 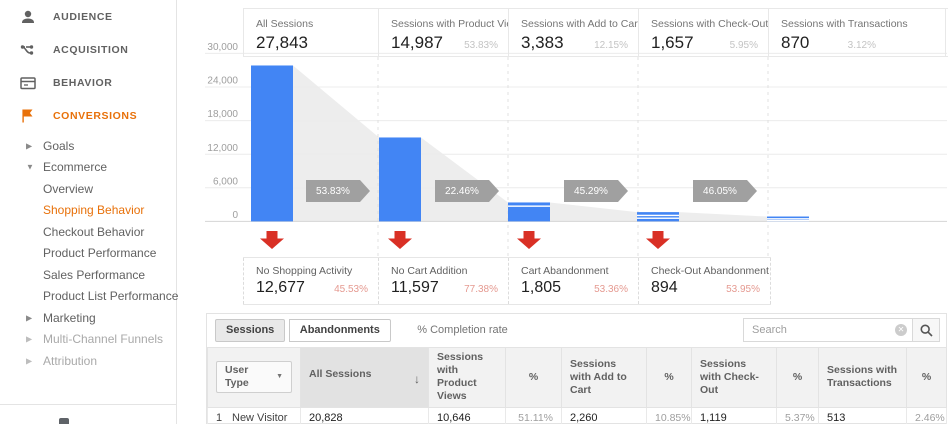 What do you see at coordinates (467, 377) in the screenshot?
I see `column-header-product-views: Sessions with Product Views` at bounding box center [467, 377].